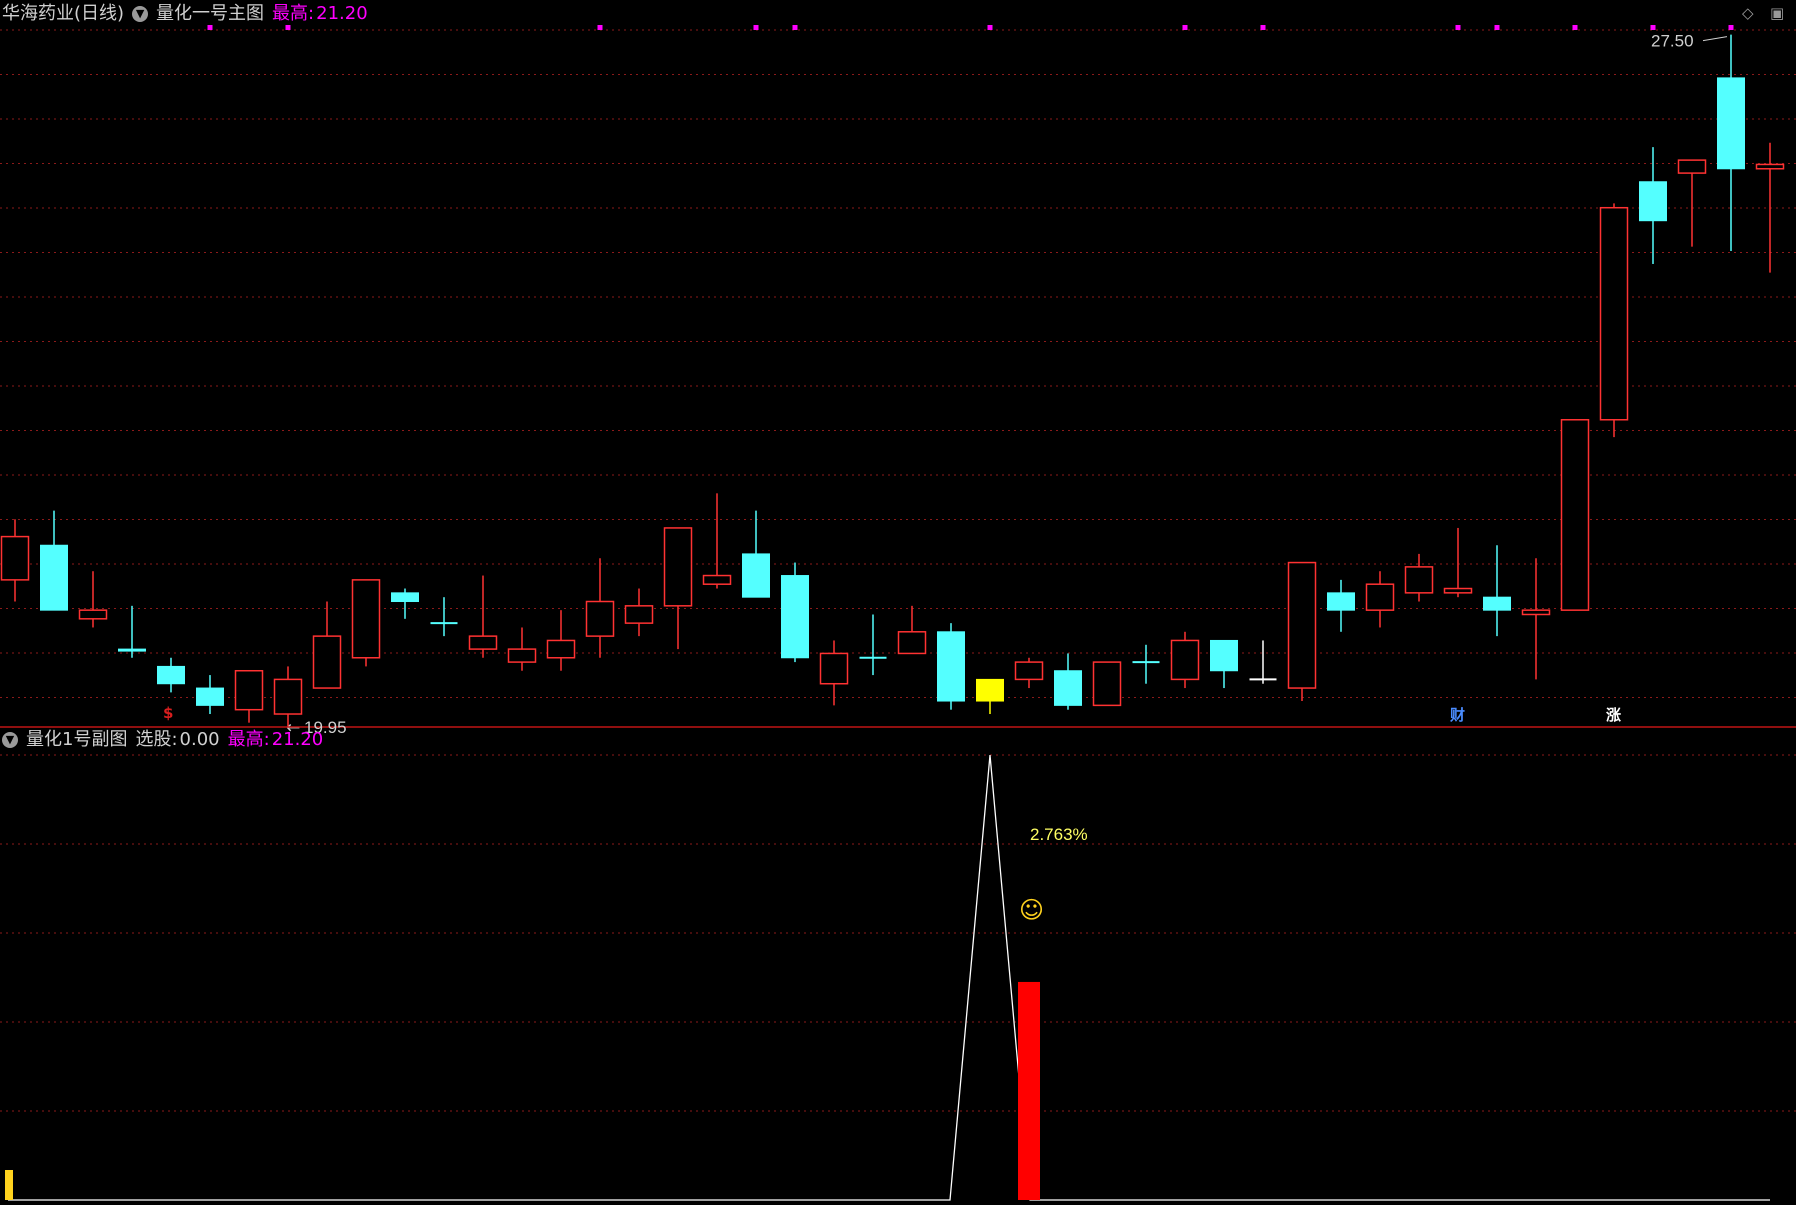 The width and height of the screenshot is (1796, 1205). I want to click on stock-title: 华海药业(日线), so click(63, 14).